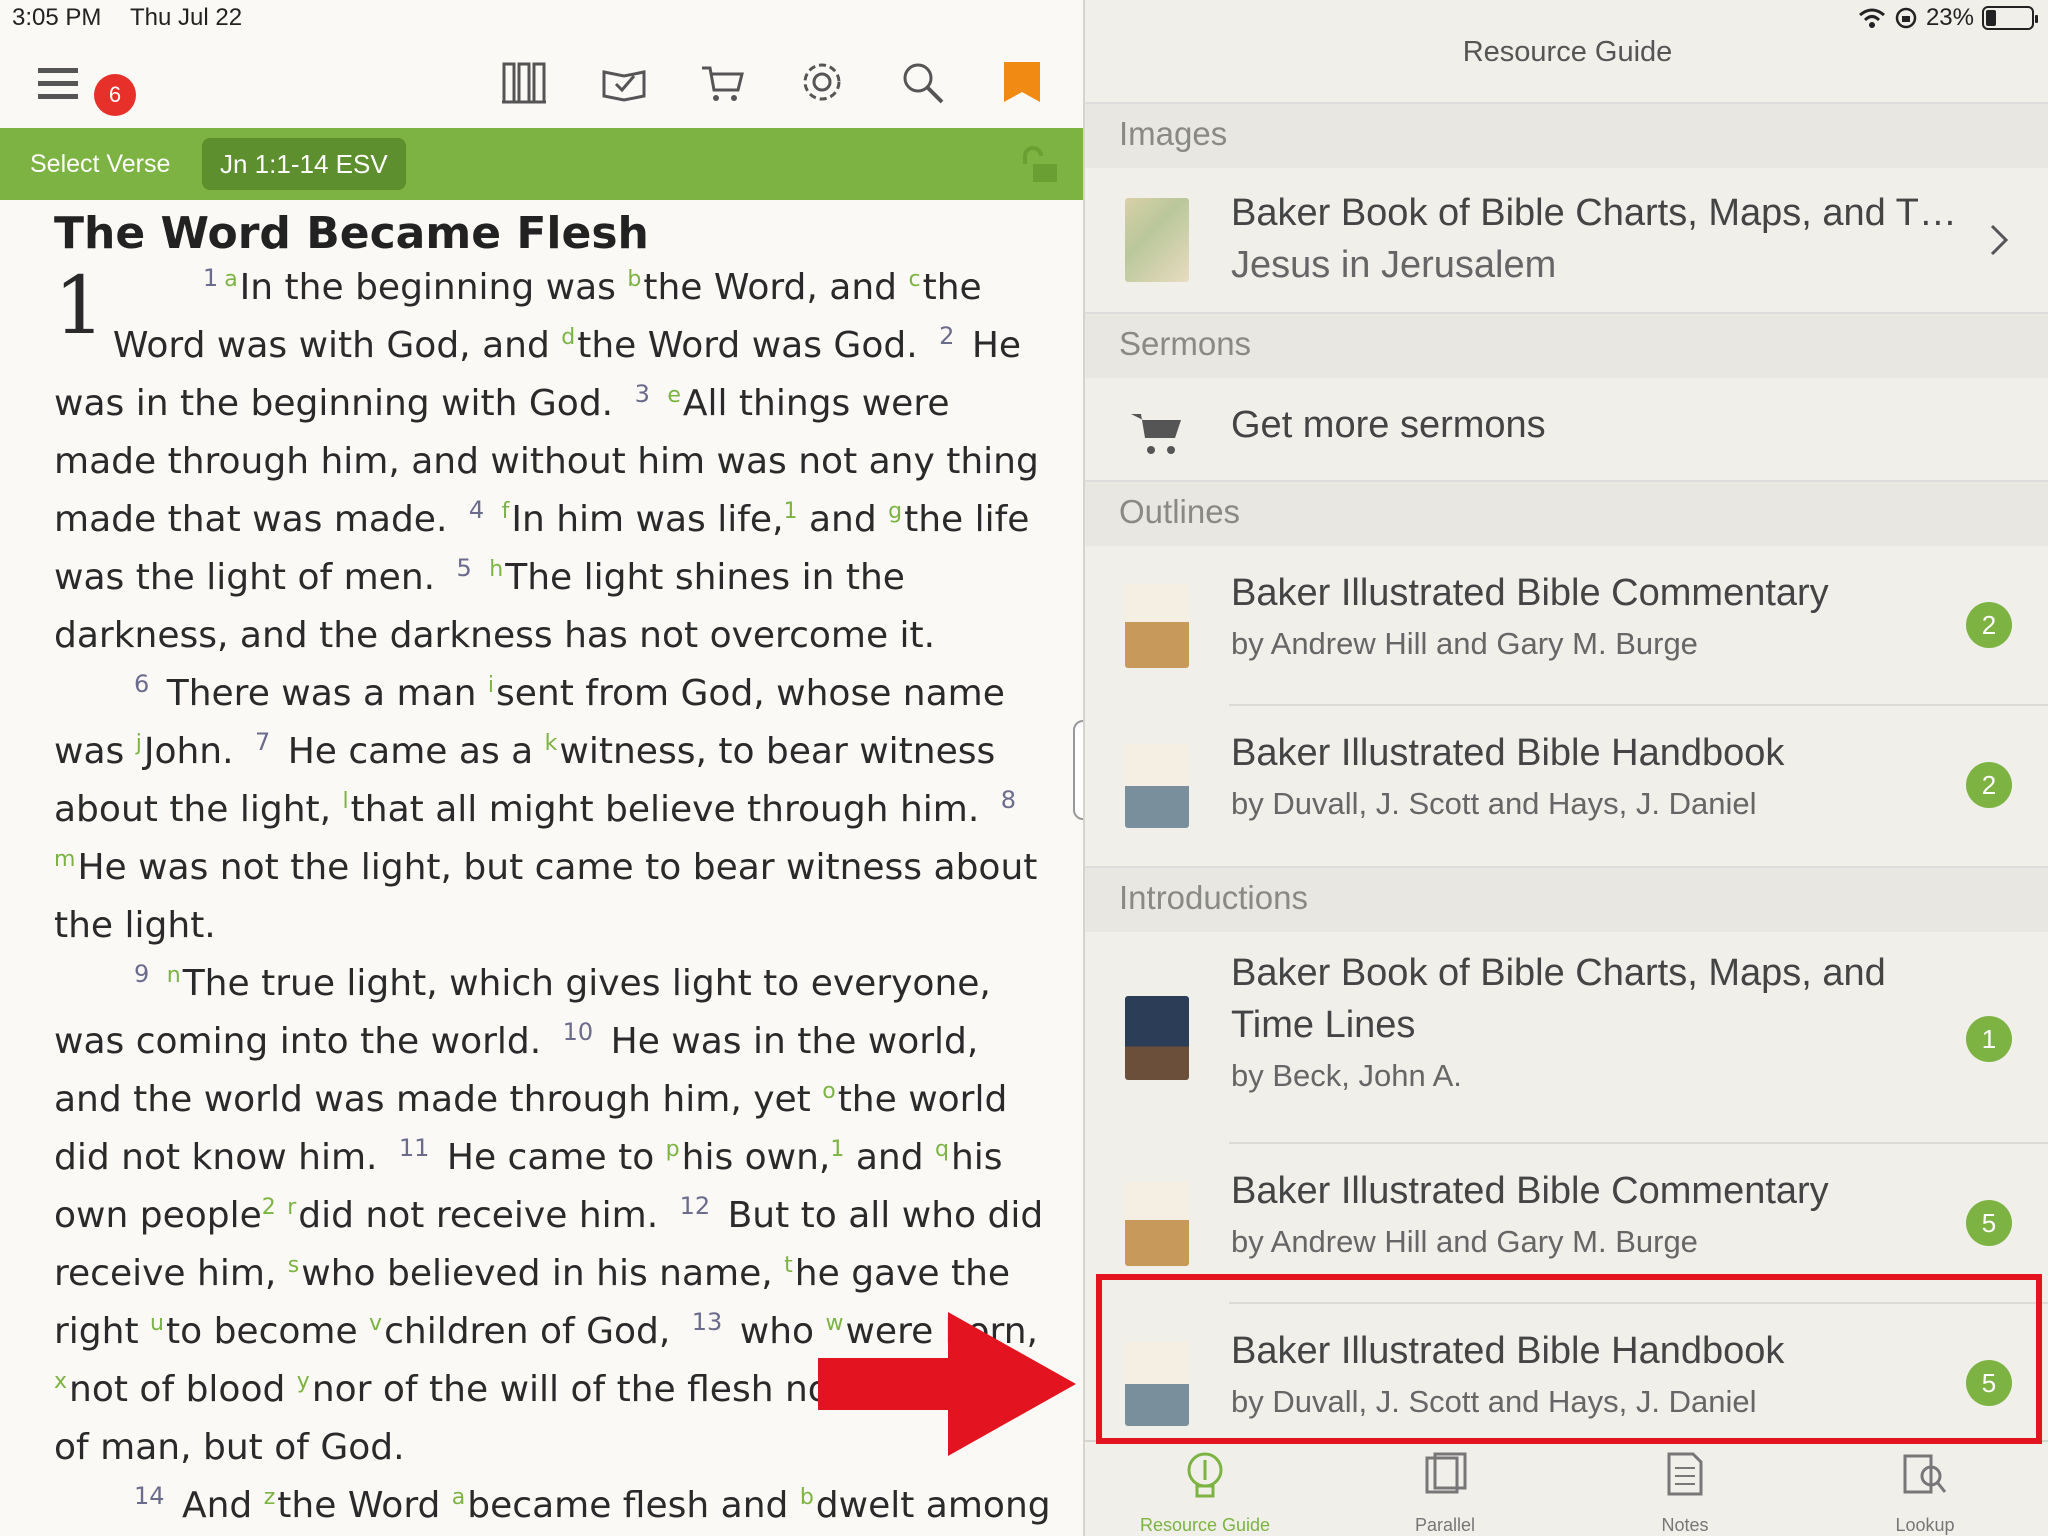 This screenshot has height=1536, width=2048. I want to click on settings-button, so click(824, 84).